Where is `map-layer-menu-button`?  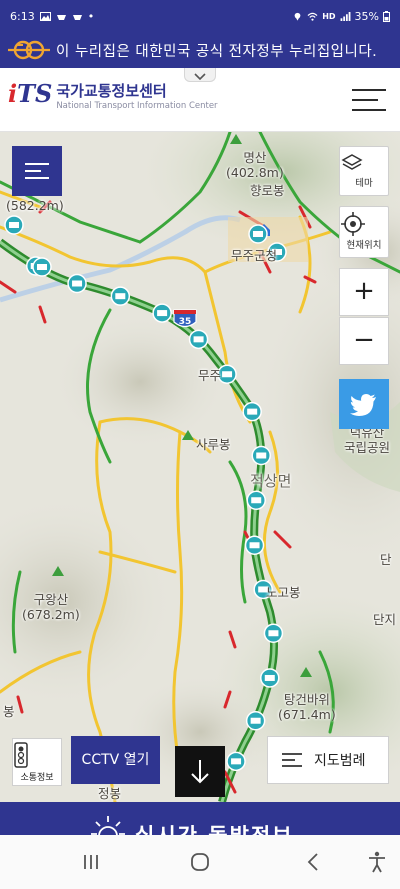 map-layer-menu-button is located at coordinates (37, 171).